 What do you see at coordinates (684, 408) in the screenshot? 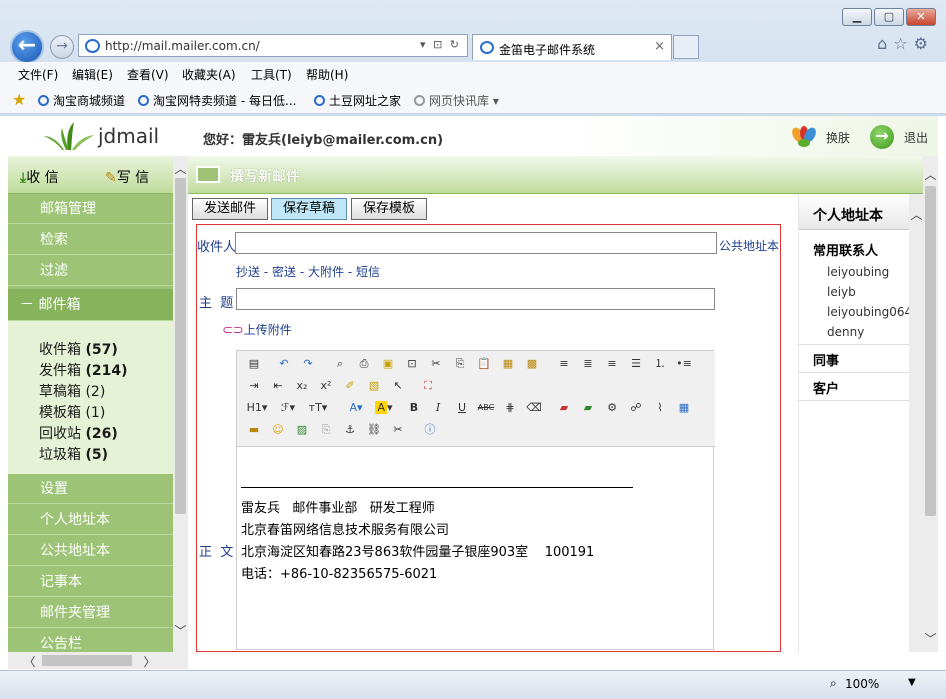
I see `table-icon: ▦` at bounding box center [684, 408].